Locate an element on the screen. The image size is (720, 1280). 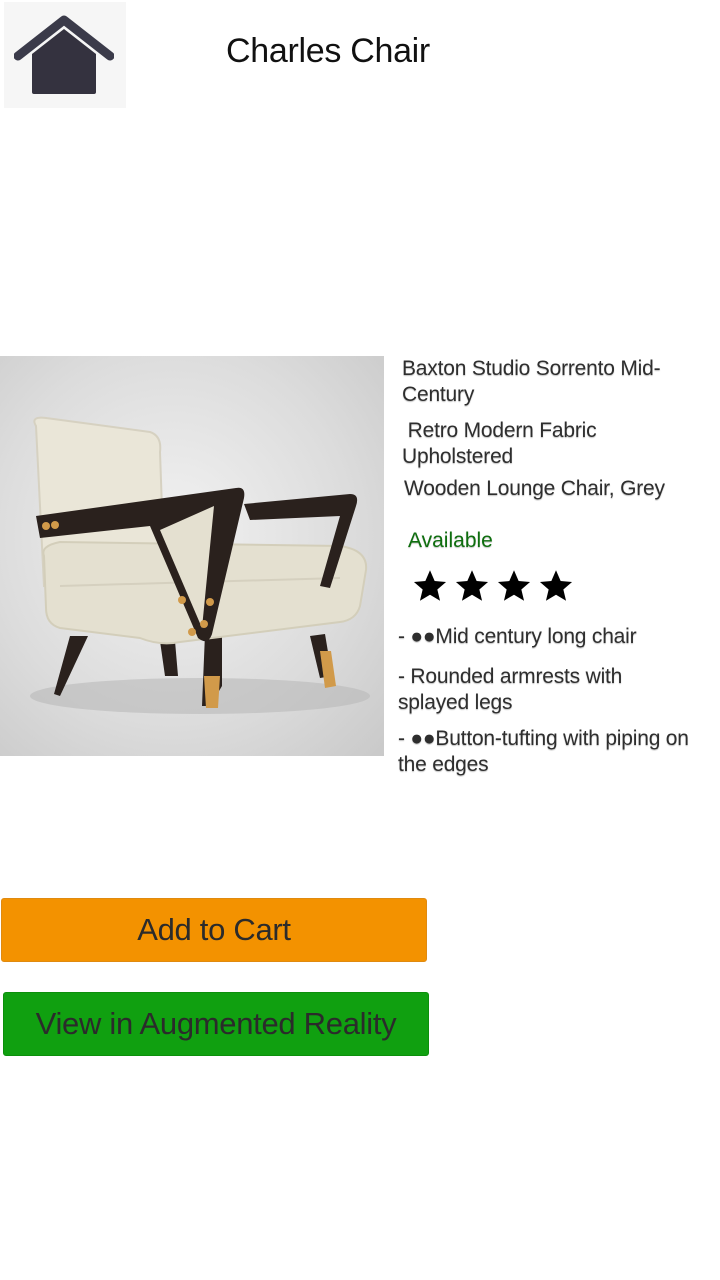
availability-status: Available is located at coordinates (450, 540).